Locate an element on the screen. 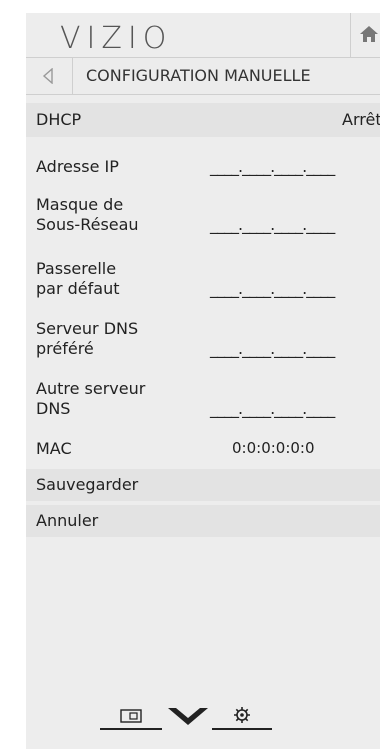 Image resolution: width=380 pixels, height=749 pixels. page-title: CONFIGURATION MANUELLE is located at coordinates (198, 75).